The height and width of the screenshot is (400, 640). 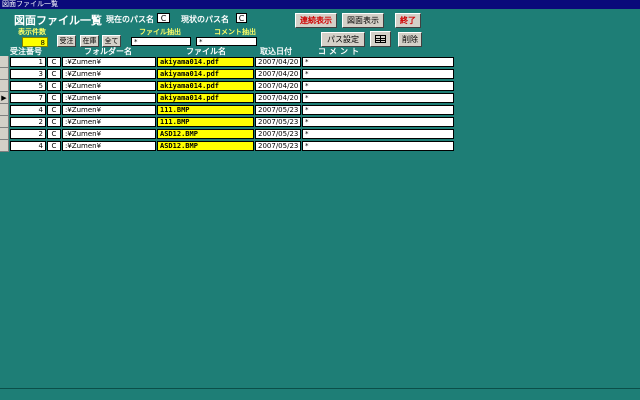 What do you see at coordinates (316, 20) in the screenshot?
I see `continuous-view-button: 連続表示` at bounding box center [316, 20].